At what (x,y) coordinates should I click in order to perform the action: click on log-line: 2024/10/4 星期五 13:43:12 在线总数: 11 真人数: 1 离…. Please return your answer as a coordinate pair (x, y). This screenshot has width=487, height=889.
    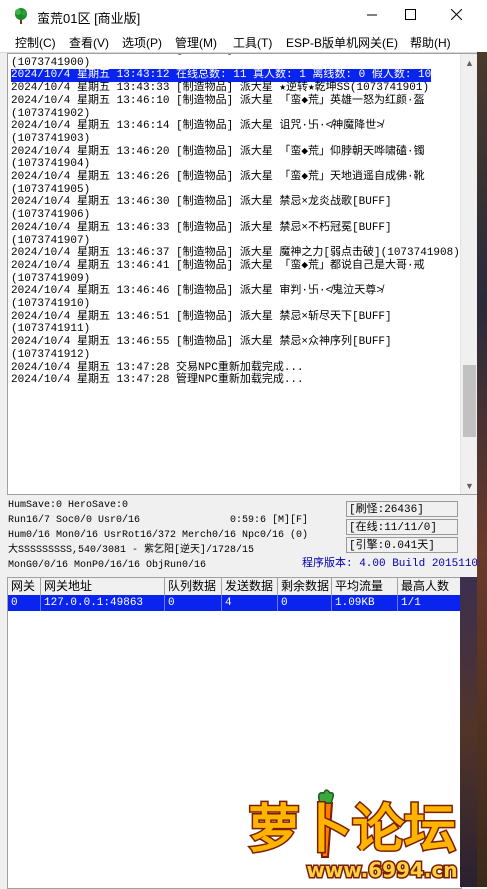
    Looking at the image, I should click on (236, 76).